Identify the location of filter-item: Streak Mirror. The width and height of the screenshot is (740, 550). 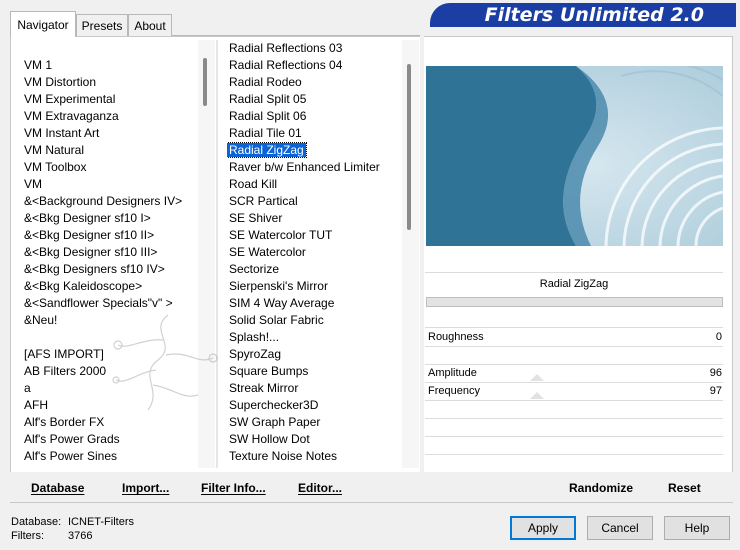
(314, 388).